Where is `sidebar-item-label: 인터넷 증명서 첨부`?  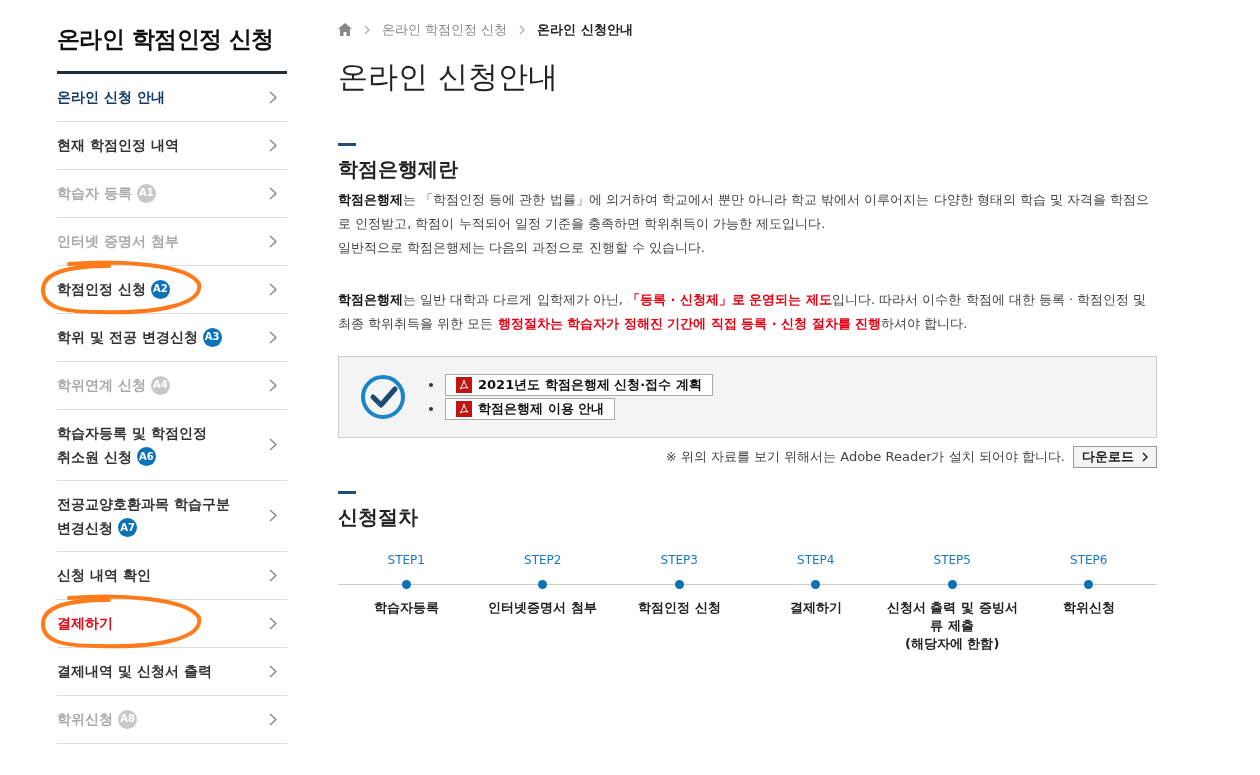 sidebar-item-label: 인터넷 증명서 첨부 is located at coordinates (118, 241).